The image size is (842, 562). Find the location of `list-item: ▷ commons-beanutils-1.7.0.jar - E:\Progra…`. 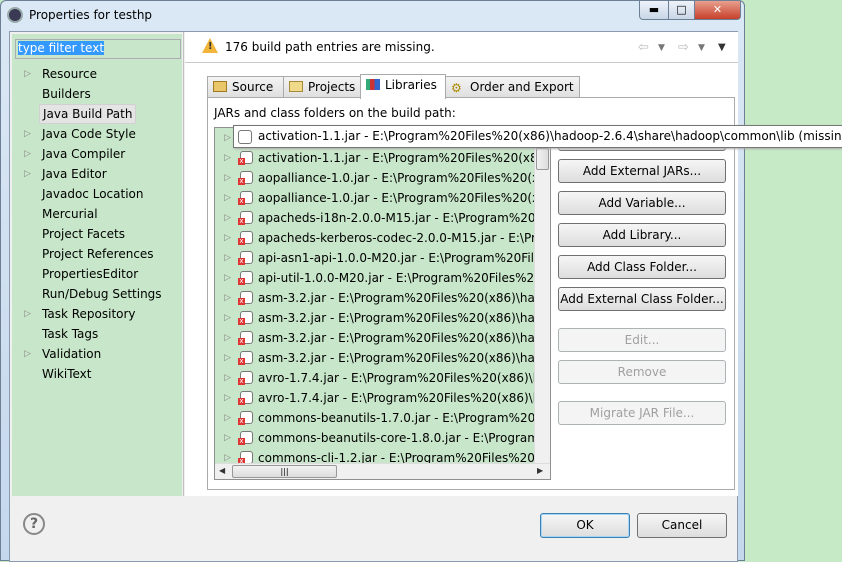

list-item: ▷ commons-beanutils-1.7.0.jar - E:\Progra… is located at coordinates (380, 418).